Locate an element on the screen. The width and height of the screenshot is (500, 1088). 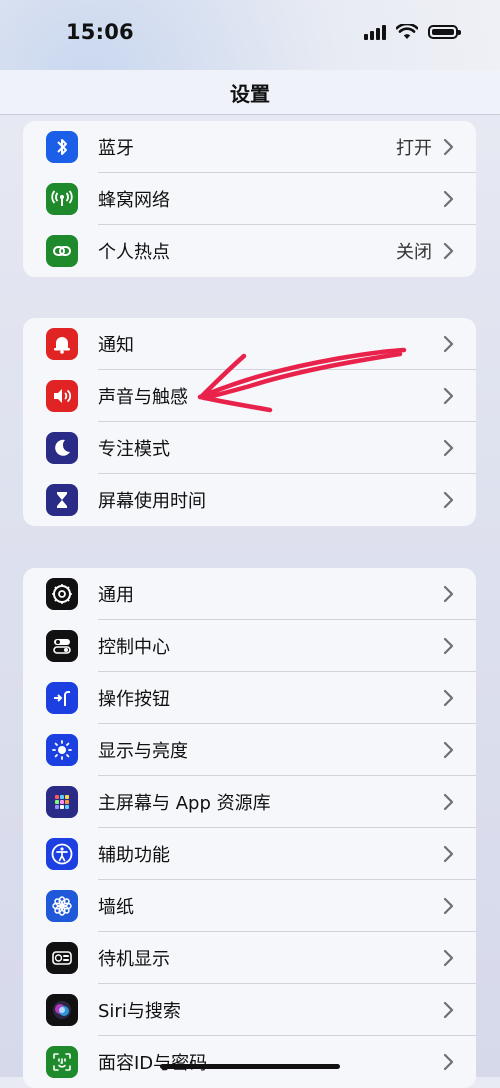
gear-icon is located at coordinates (62, 594).